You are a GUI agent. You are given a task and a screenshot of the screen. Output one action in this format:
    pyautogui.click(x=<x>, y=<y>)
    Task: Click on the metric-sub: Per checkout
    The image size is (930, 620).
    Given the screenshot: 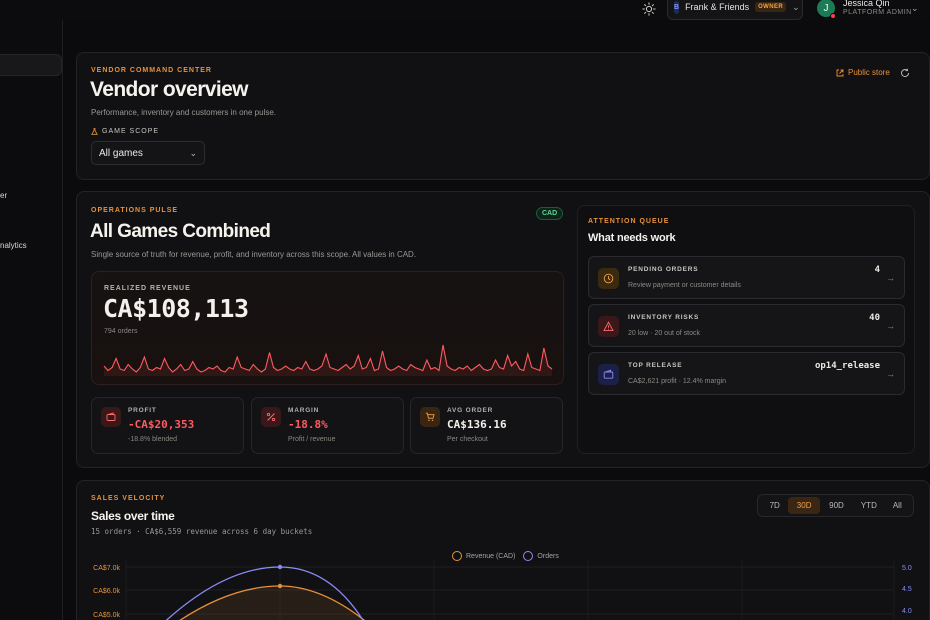 What is the action you would take?
    pyautogui.click(x=467, y=439)
    